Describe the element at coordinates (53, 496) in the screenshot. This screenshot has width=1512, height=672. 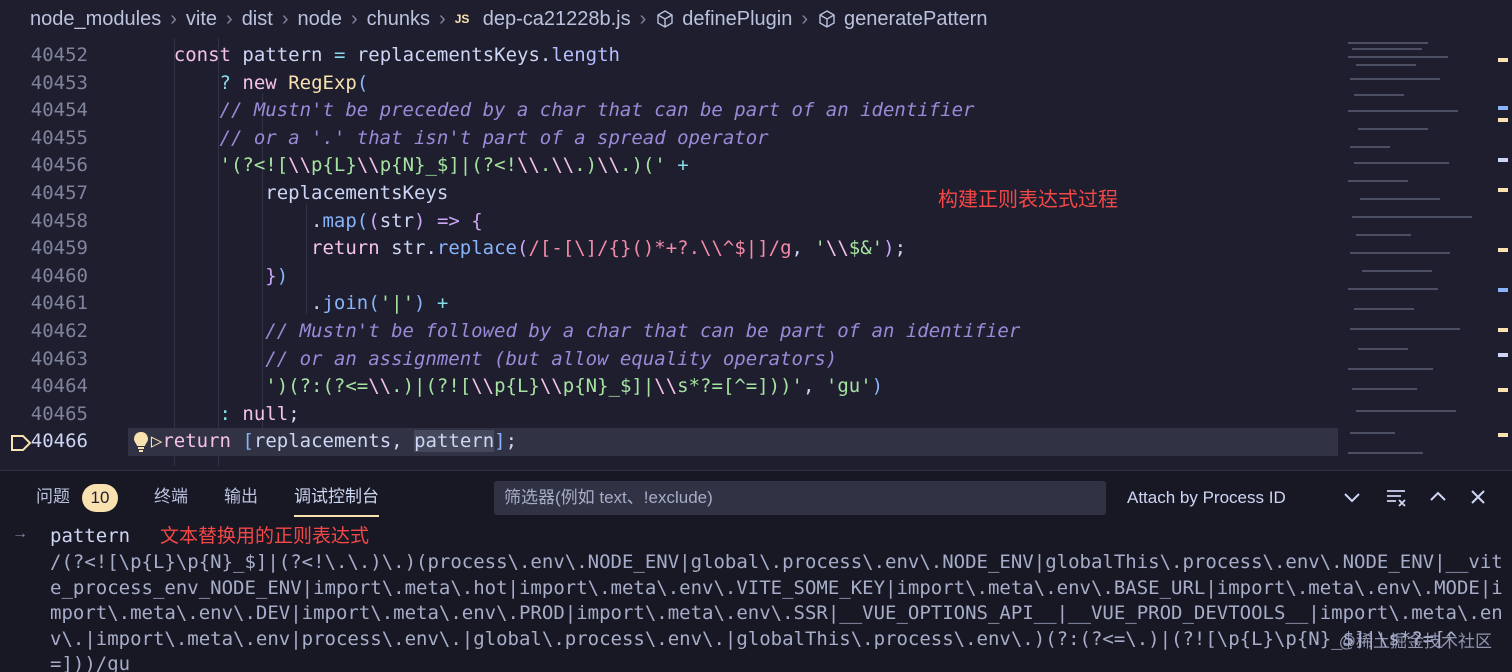
I see `tab-problems-label: 问题` at that location.